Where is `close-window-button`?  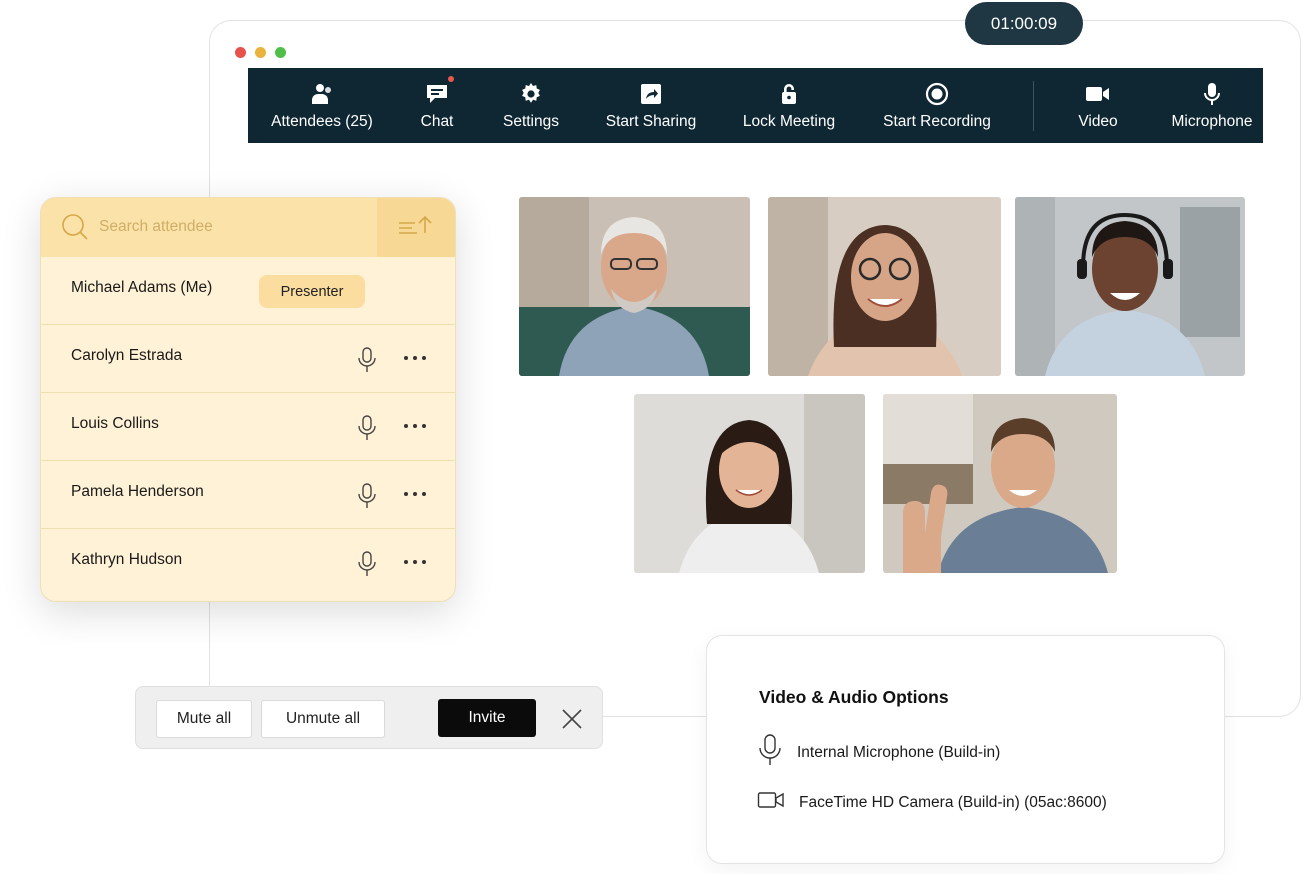
close-window-button is located at coordinates (240, 52).